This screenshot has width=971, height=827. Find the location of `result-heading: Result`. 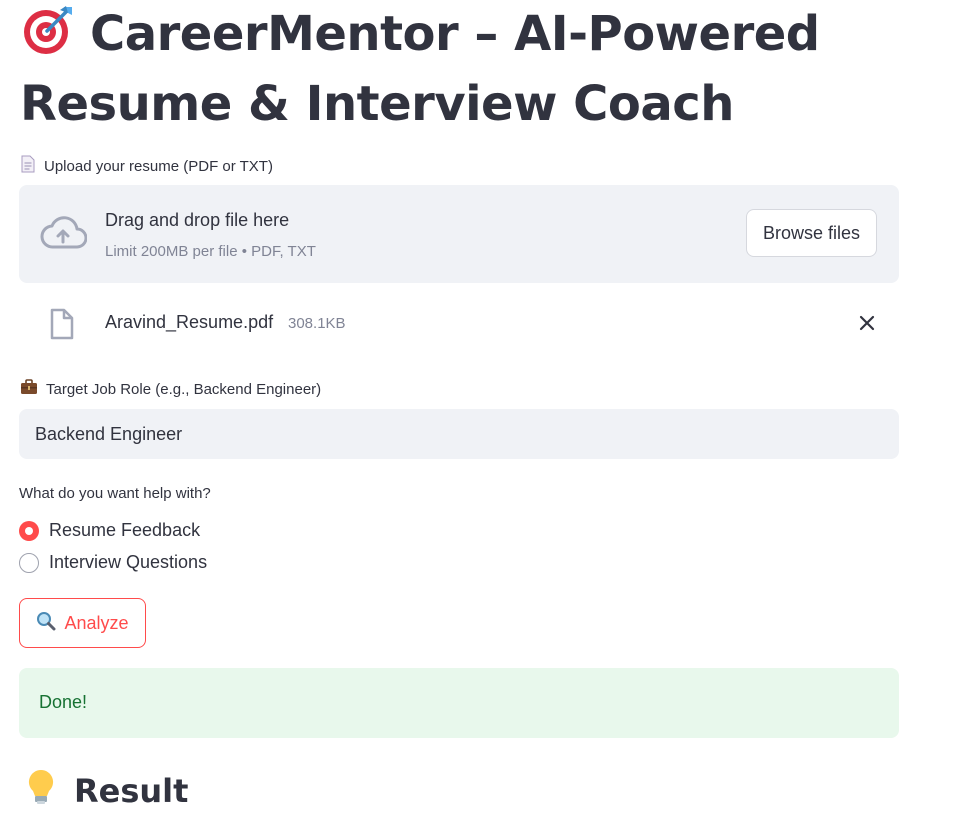

result-heading: Result is located at coordinates (107, 791).